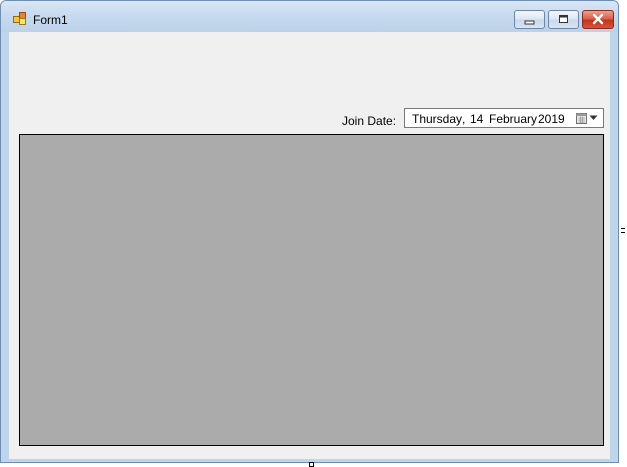 The height and width of the screenshot is (467, 627). I want to click on window-title: Form1, so click(50, 20).